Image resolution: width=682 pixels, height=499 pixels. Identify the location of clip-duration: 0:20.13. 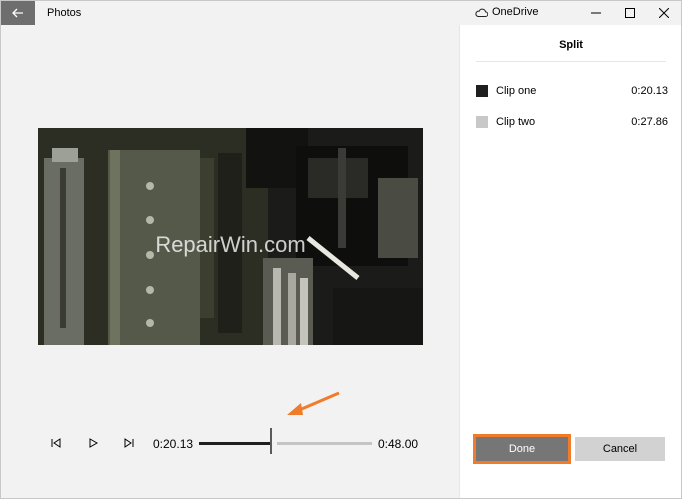
(649, 91).